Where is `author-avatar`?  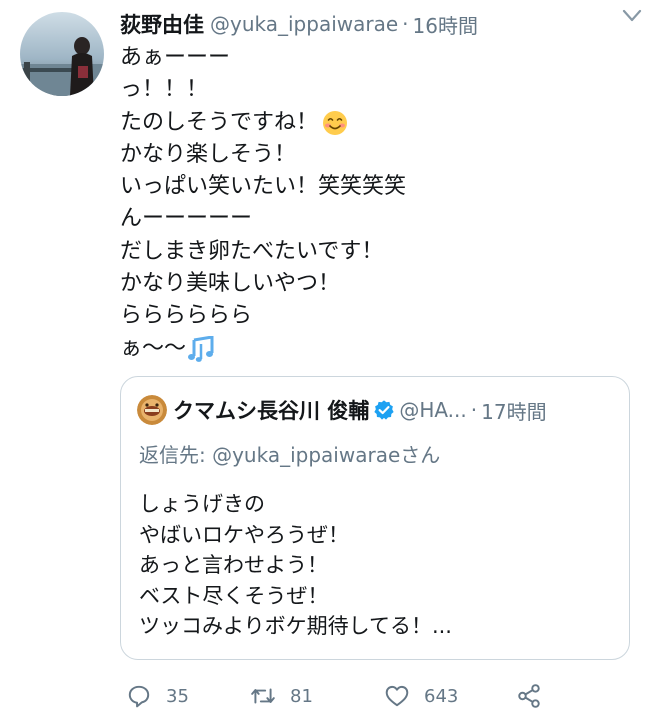 author-avatar is located at coordinates (62, 54).